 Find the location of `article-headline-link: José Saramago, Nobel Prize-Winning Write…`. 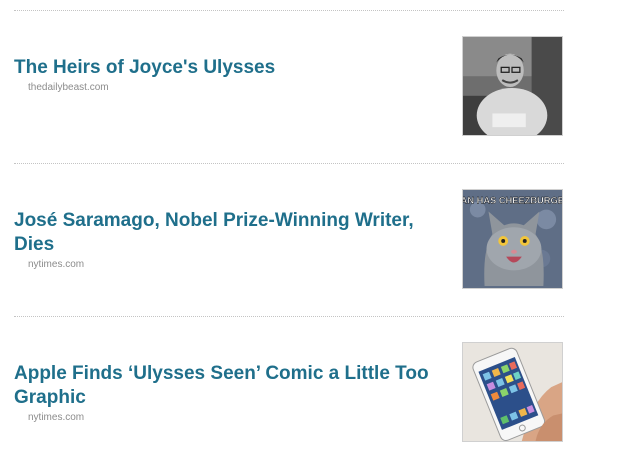

article-headline-link: José Saramago, Nobel Prize-Winning Write… is located at coordinates (234, 233).